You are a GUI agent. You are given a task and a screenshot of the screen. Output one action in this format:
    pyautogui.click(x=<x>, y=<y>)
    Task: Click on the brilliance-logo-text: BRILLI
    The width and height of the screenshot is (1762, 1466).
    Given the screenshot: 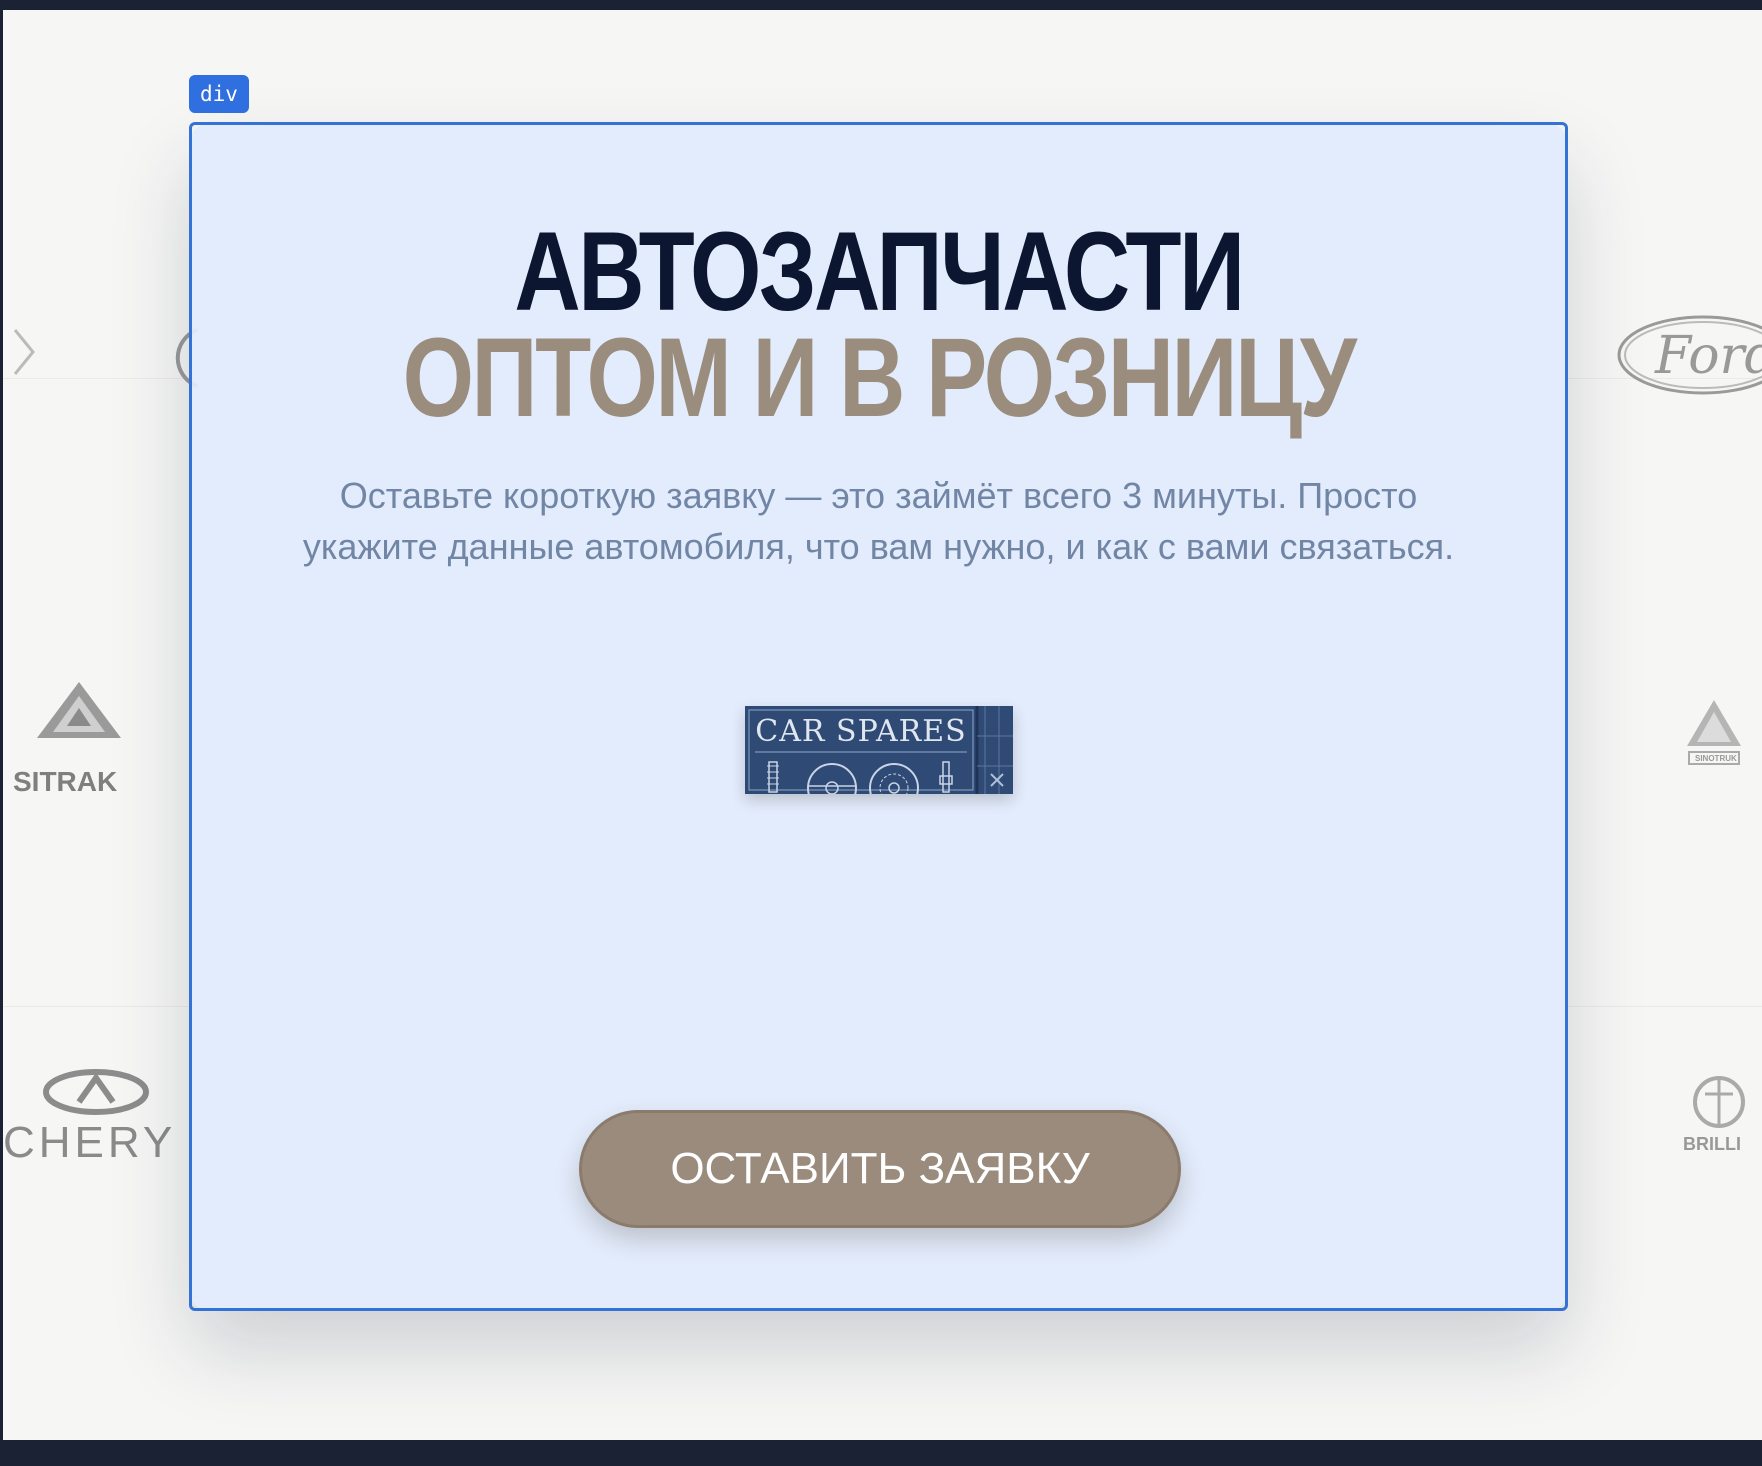 What is the action you would take?
    pyautogui.click(x=1712, y=1144)
    